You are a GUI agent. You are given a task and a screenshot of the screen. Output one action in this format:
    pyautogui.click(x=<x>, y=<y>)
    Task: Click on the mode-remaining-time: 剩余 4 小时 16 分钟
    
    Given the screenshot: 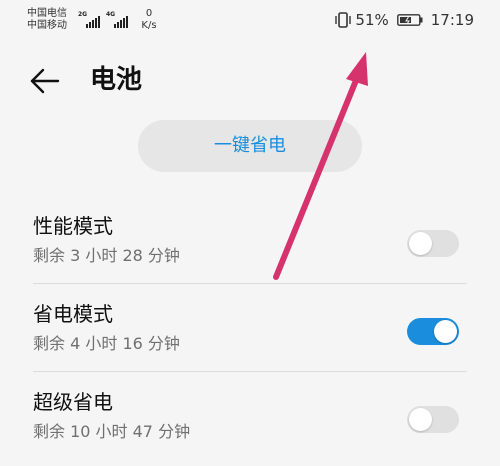 What is the action you would take?
    pyautogui.click(x=106, y=343)
    